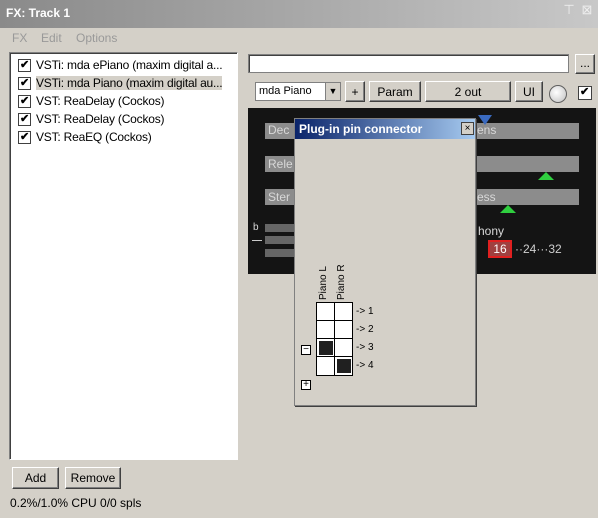  I want to click on preset-input, so click(408, 63).